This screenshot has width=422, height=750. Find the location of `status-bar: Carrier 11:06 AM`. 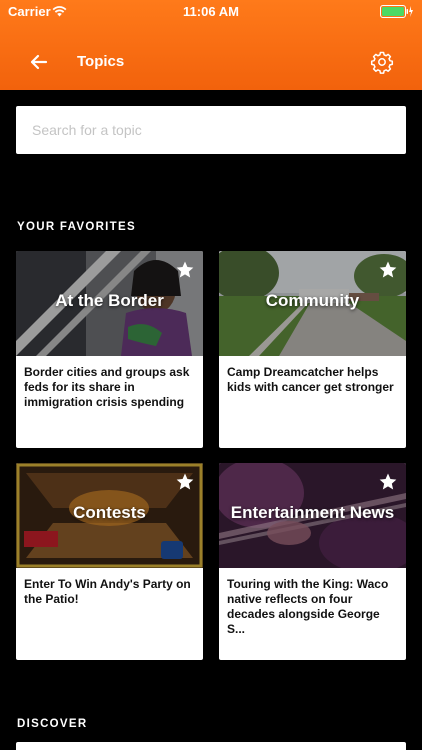

status-bar: Carrier 11:06 AM is located at coordinates (211, 12).